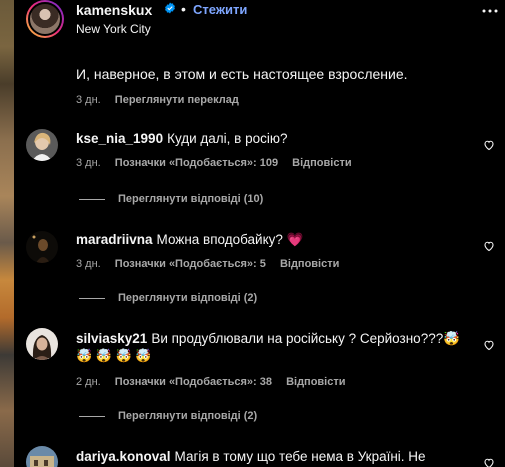  What do you see at coordinates (88, 382) in the screenshot?
I see `comment-age: 2 дн.` at bounding box center [88, 382].